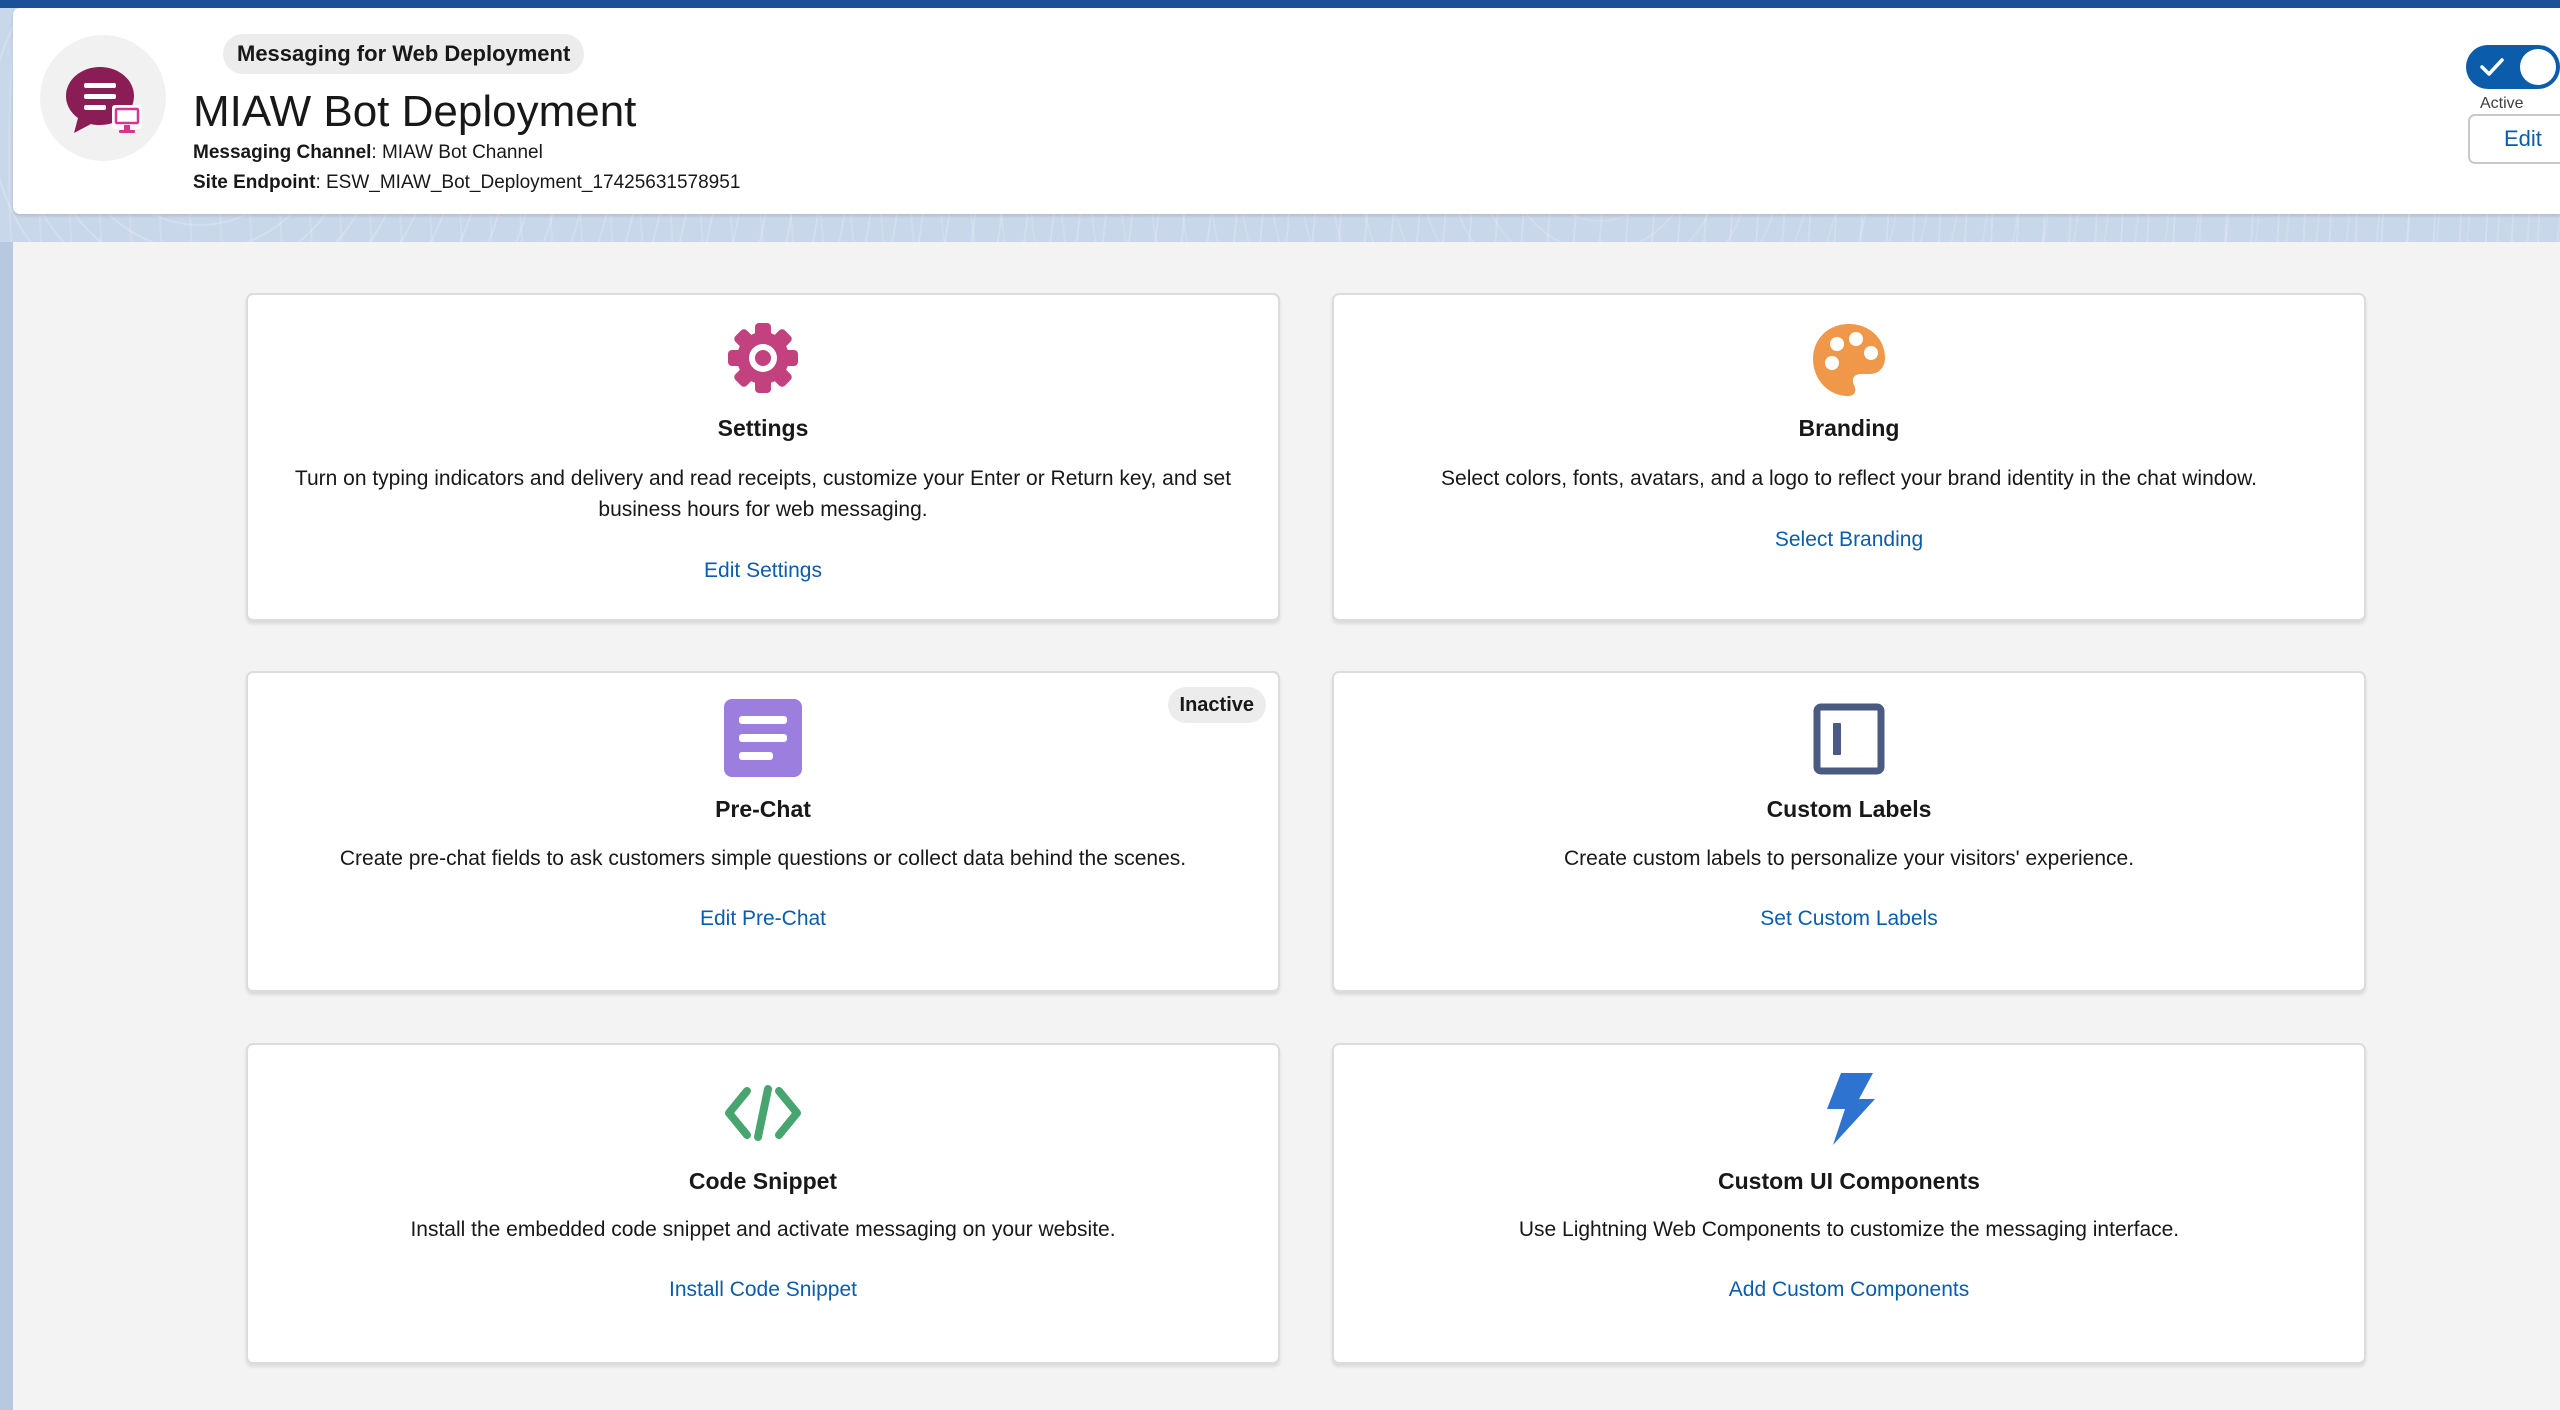 This screenshot has width=2560, height=1410. Describe the element at coordinates (2513, 67) in the screenshot. I see `active-toggle` at that location.